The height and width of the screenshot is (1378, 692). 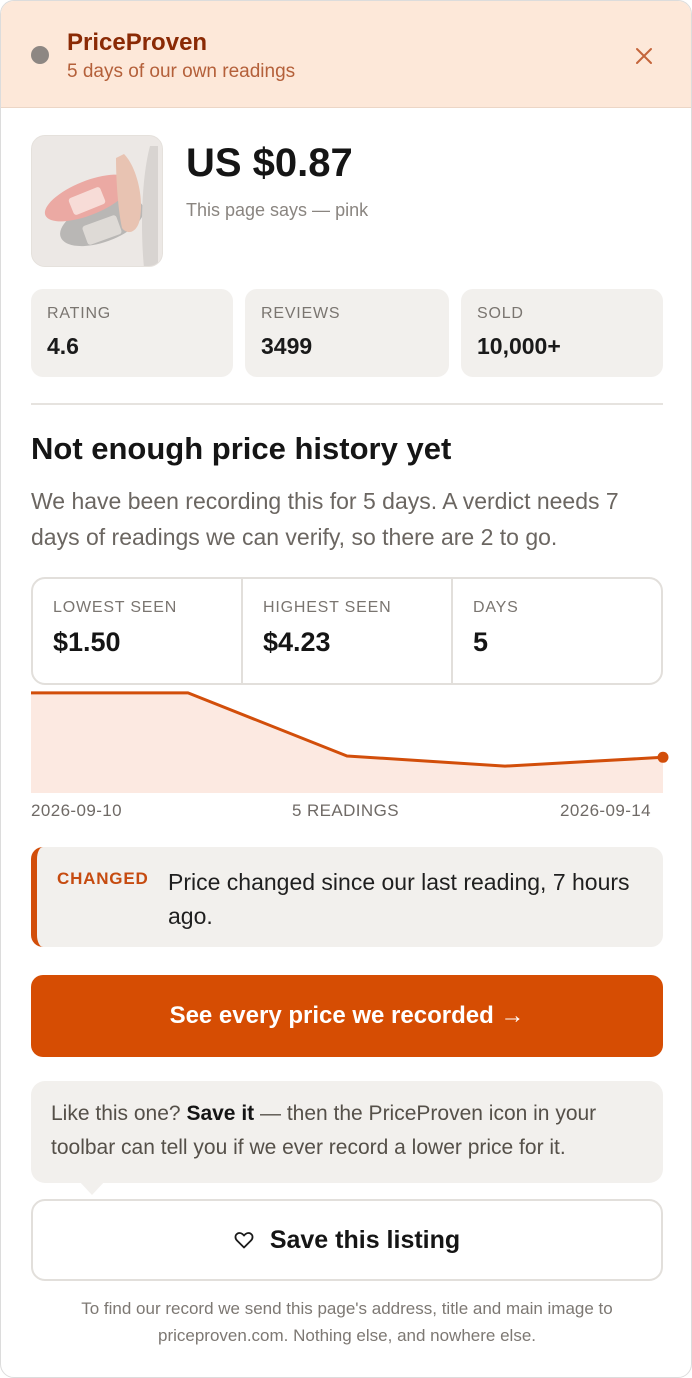 What do you see at coordinates (287, 346) in the screenshot?
I see `stat-value: 3499` at bounding box center [287, 346].